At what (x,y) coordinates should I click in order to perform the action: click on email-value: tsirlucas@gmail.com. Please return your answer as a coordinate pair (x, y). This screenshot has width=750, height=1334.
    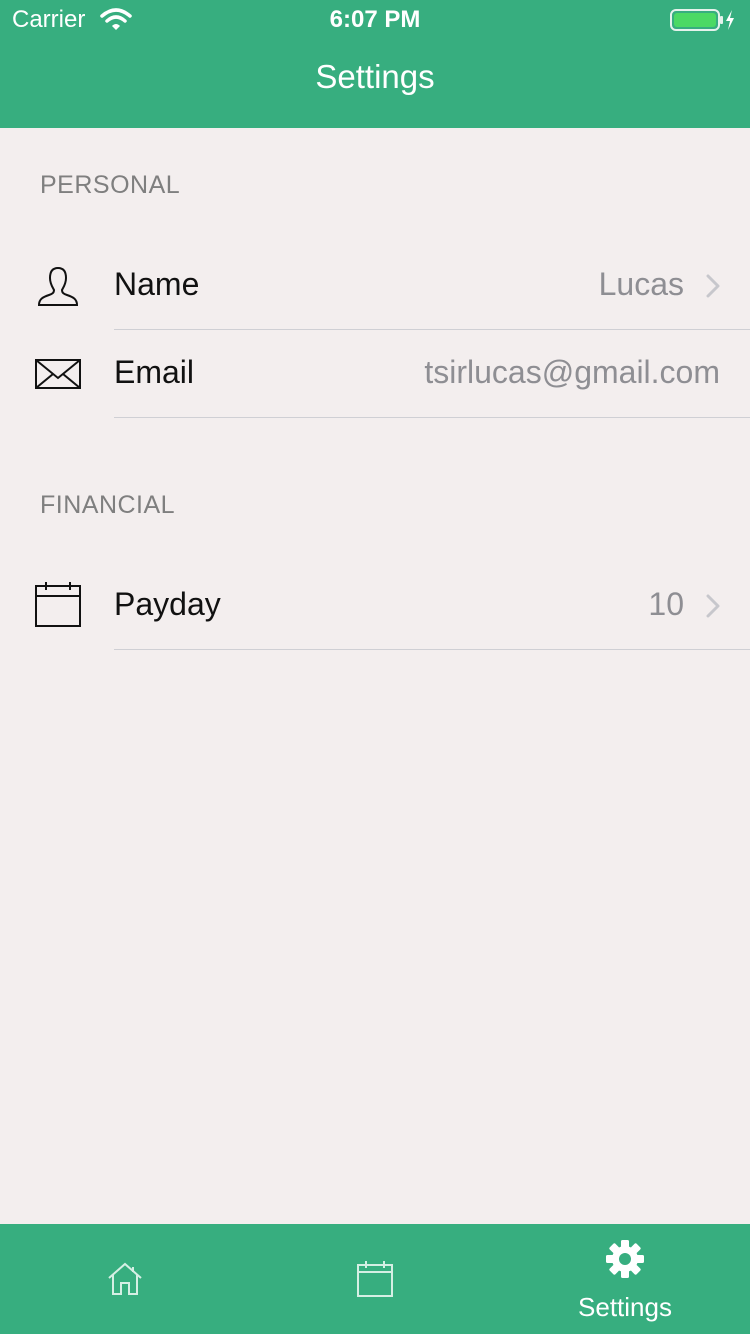
    Looking at the image, I should click on (572, 372).